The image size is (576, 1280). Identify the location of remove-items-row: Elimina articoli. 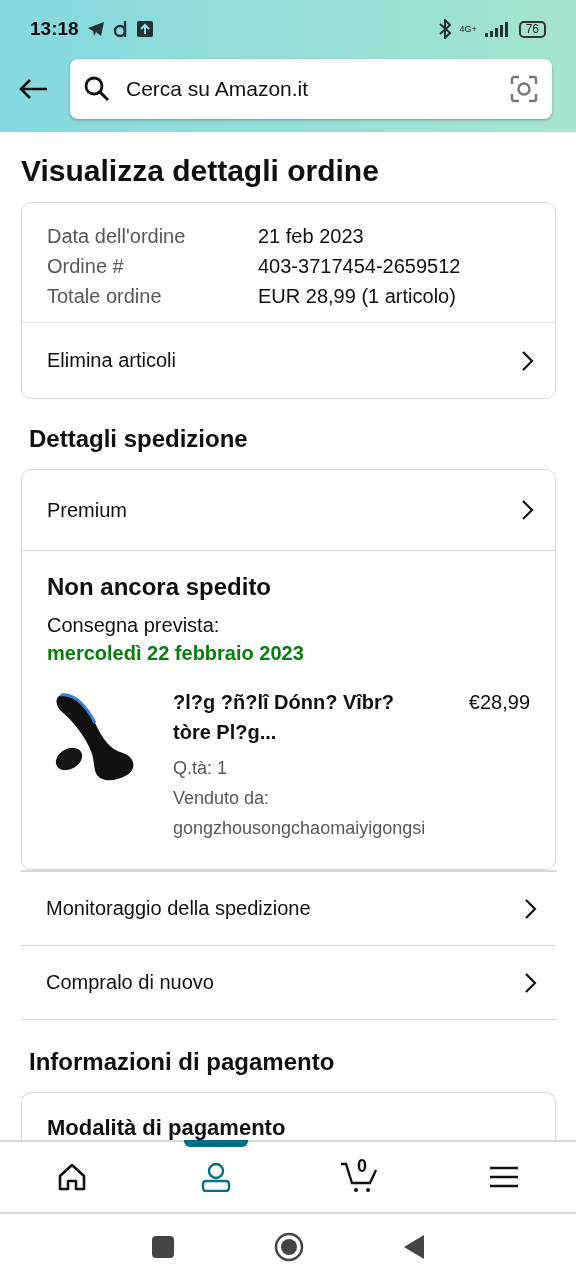
(288, 360).